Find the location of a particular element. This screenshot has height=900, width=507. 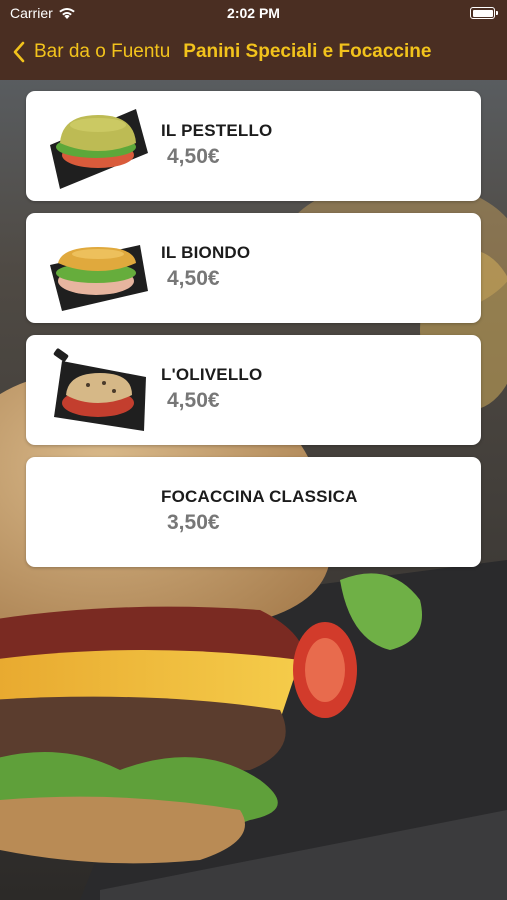

clock: 2:02 PM is located at coordinates (253, 13).